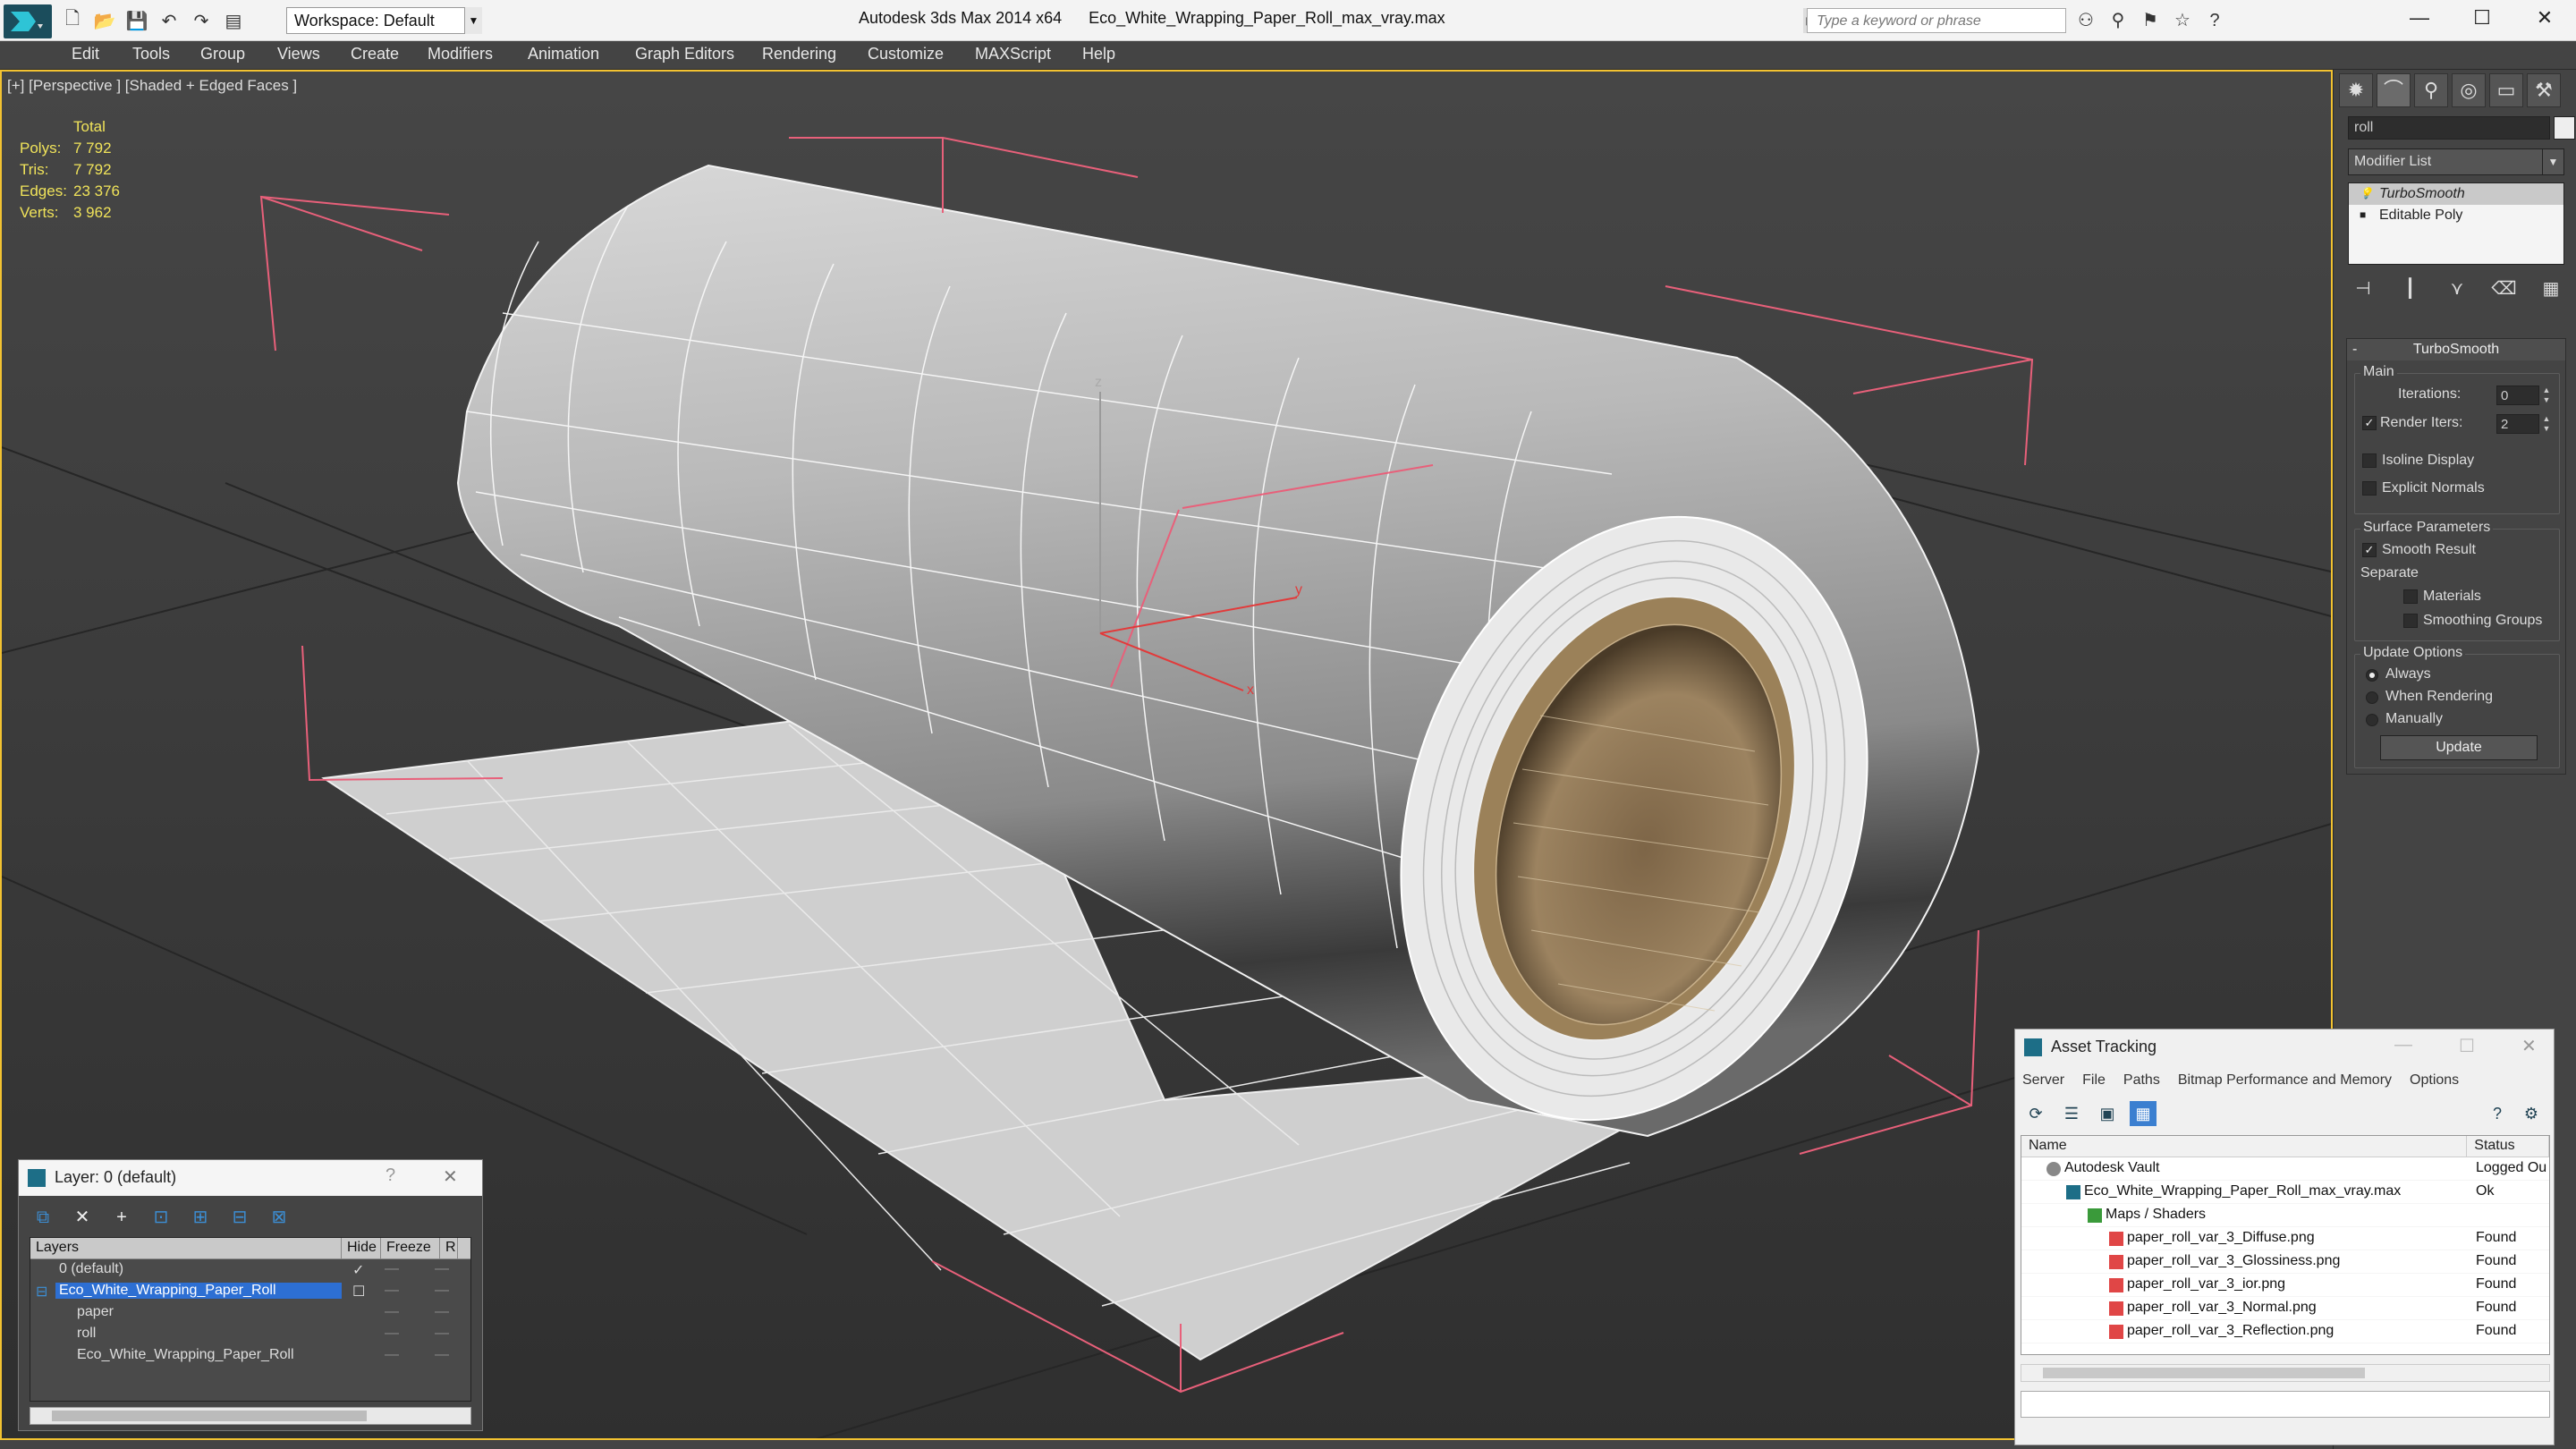 This screenshot has height=1449, width=2576. What do you see at coordinates (410, 1248) in the screenshot?
I see `column-freeze: Freeze` at bounding box center [410, 1248].